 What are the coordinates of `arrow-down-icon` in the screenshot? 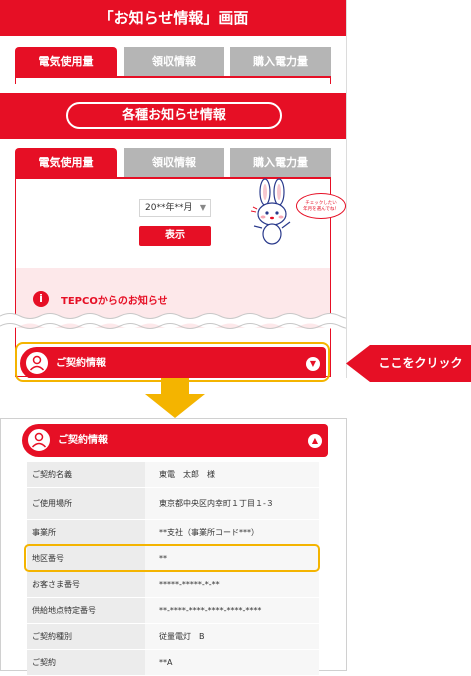 It's located at (175, 398).